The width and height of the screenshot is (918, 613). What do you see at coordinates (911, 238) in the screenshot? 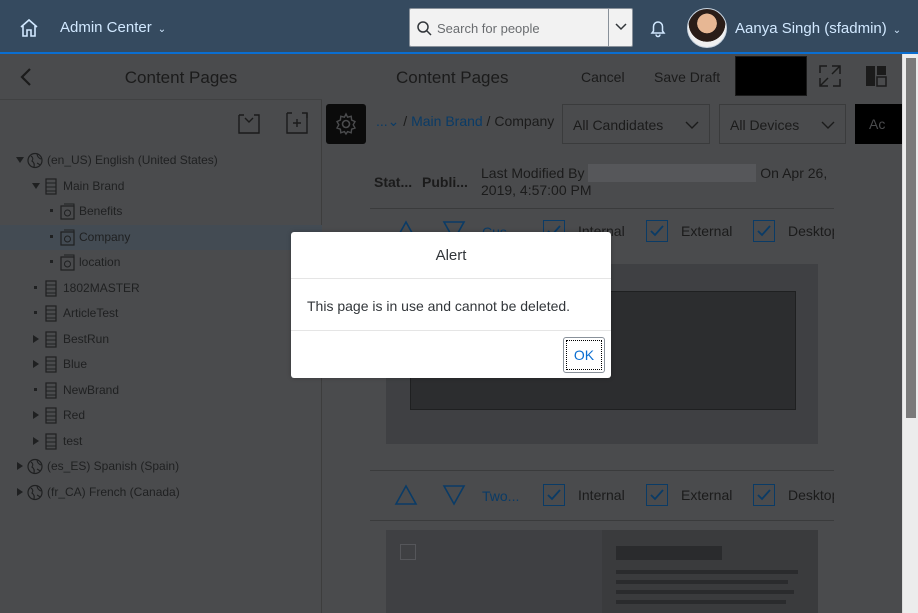
I see `scrollbar-thumb` at bounding box center [911, 238].